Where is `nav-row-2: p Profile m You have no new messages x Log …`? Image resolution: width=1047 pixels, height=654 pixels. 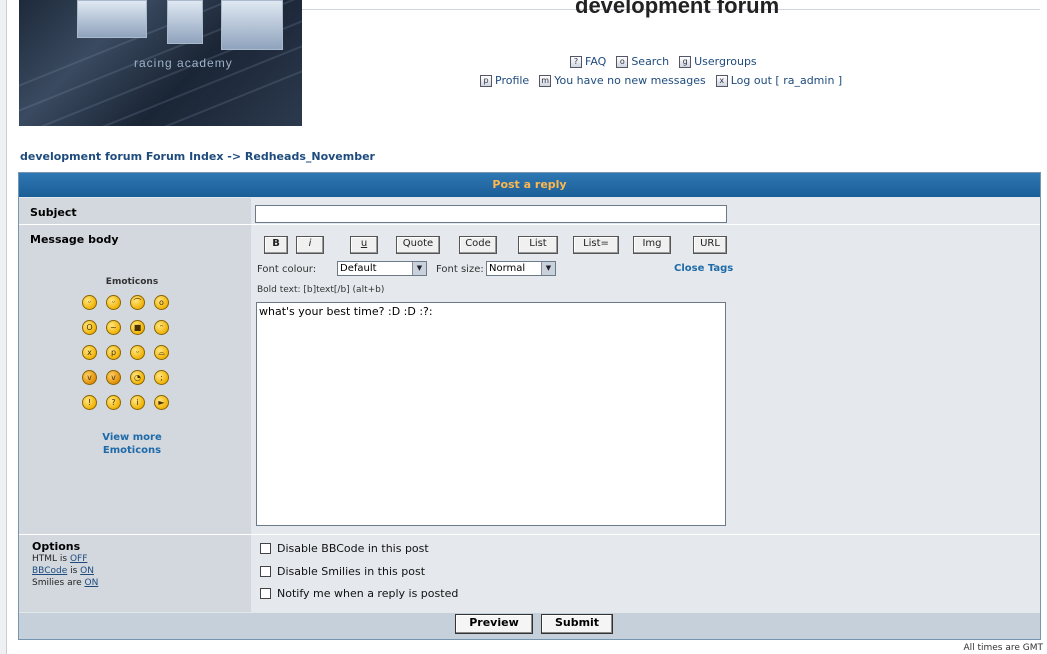 nav-row-2: p Profile m You have no new messages x Log … is located at coordinates (661, 80).